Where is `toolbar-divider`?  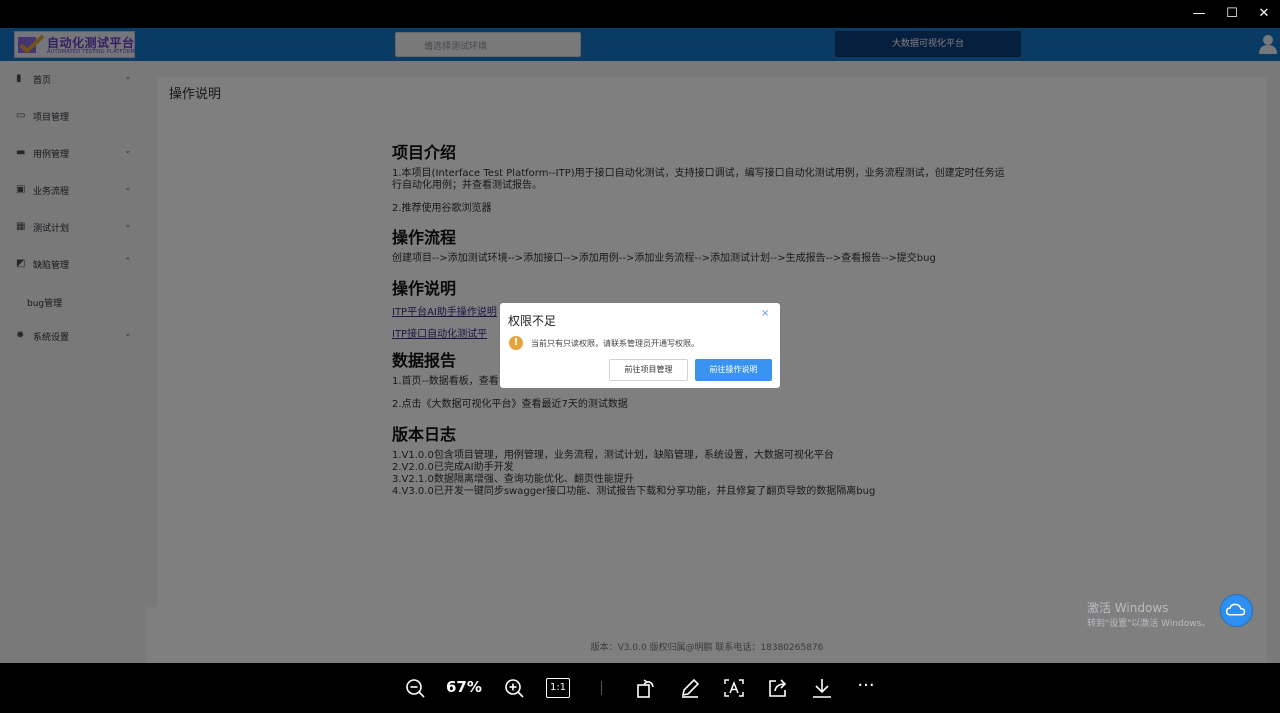
toolbar-divider is located at coordinates (601, 688).